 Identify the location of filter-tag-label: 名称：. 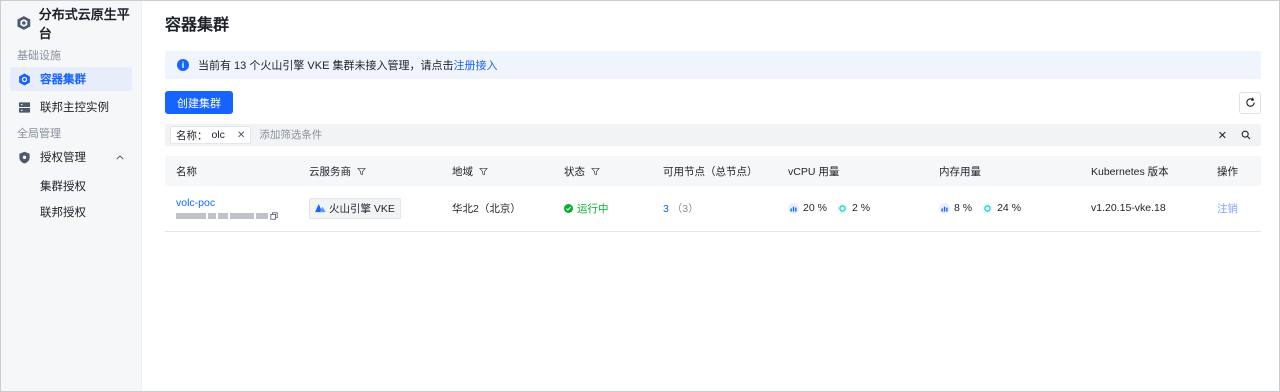
(192, 135).